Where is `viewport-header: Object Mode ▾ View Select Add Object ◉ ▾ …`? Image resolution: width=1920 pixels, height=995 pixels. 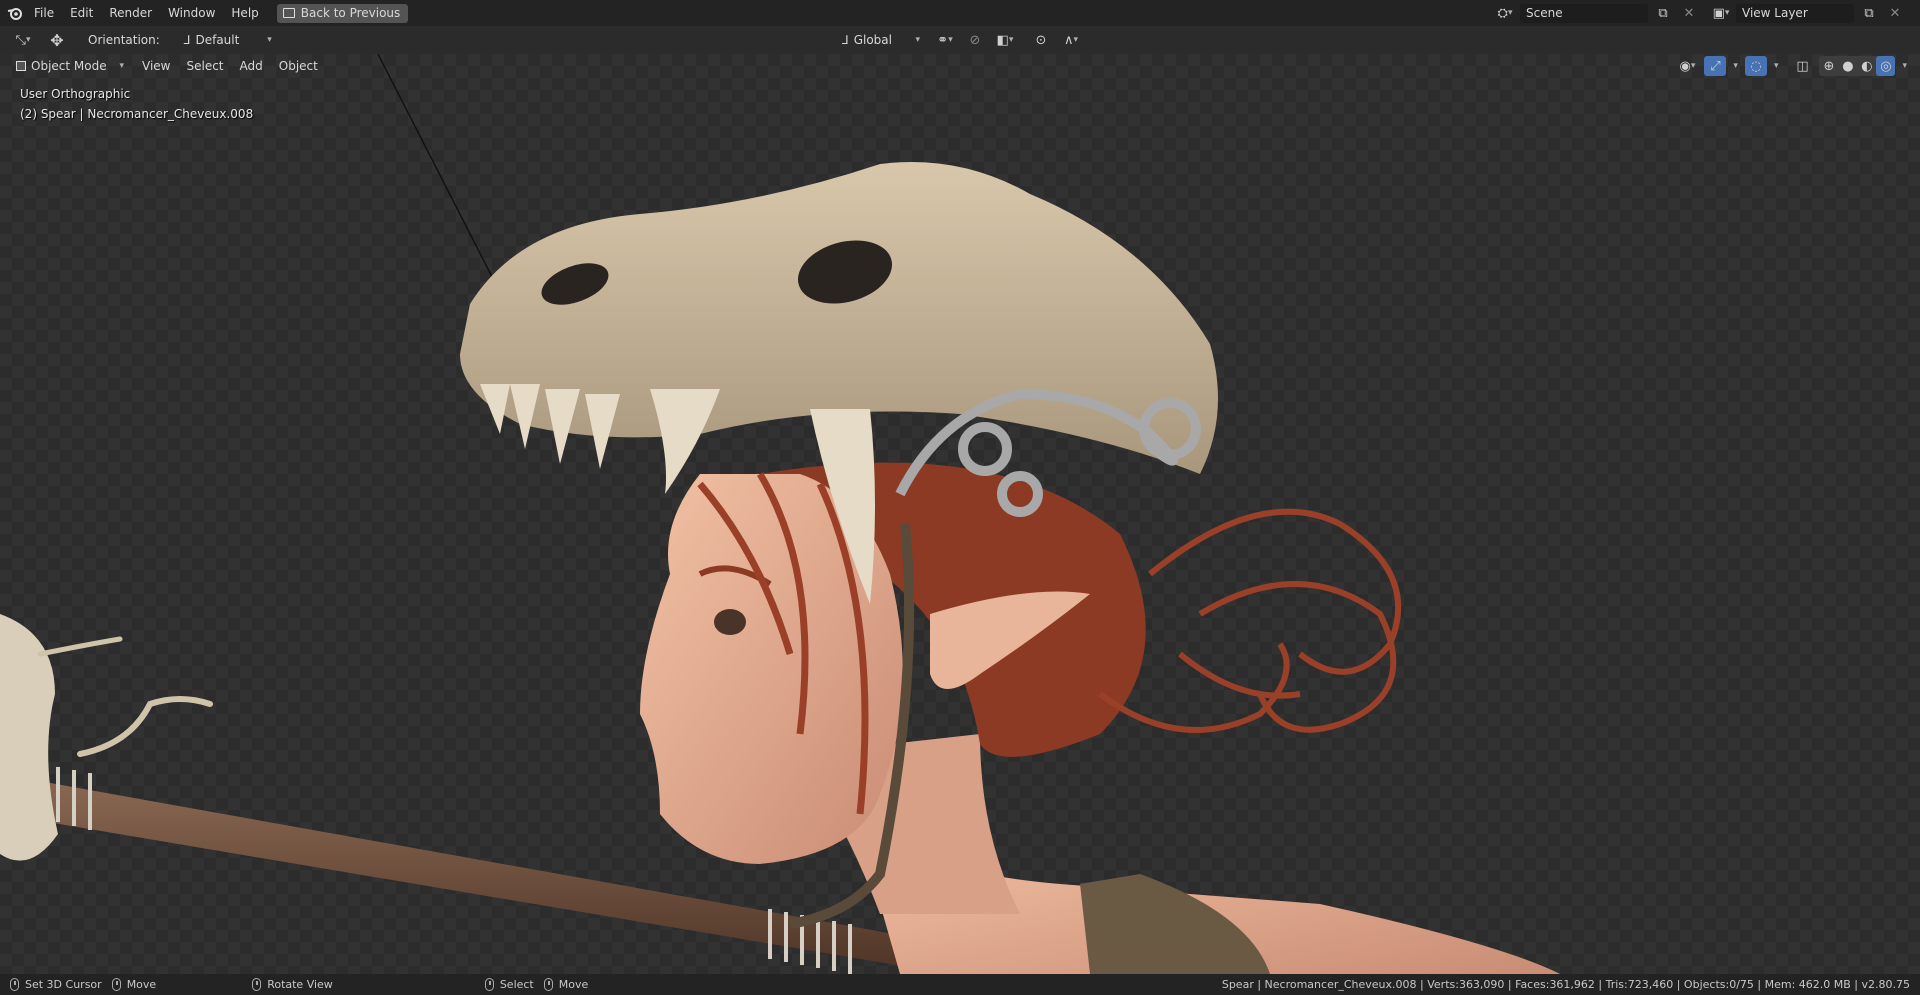 viewport-header: Object Mode ▾ View Select Add Object ◉ ▾ … is located at coordinates (960, 66).